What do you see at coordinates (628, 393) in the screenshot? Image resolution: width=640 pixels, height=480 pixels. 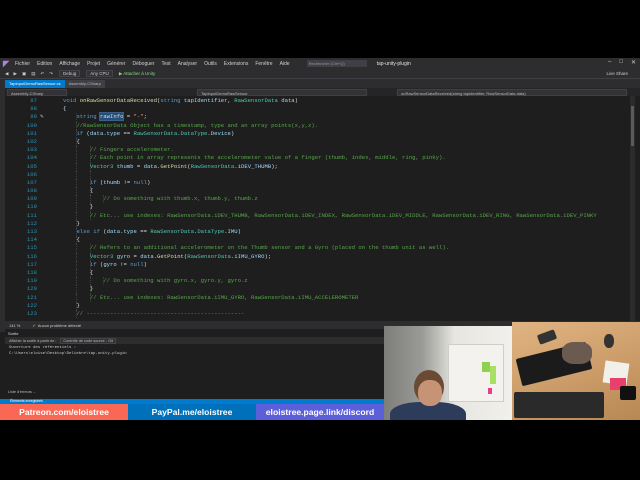 I see `mug` at bounding box center [628, 393].